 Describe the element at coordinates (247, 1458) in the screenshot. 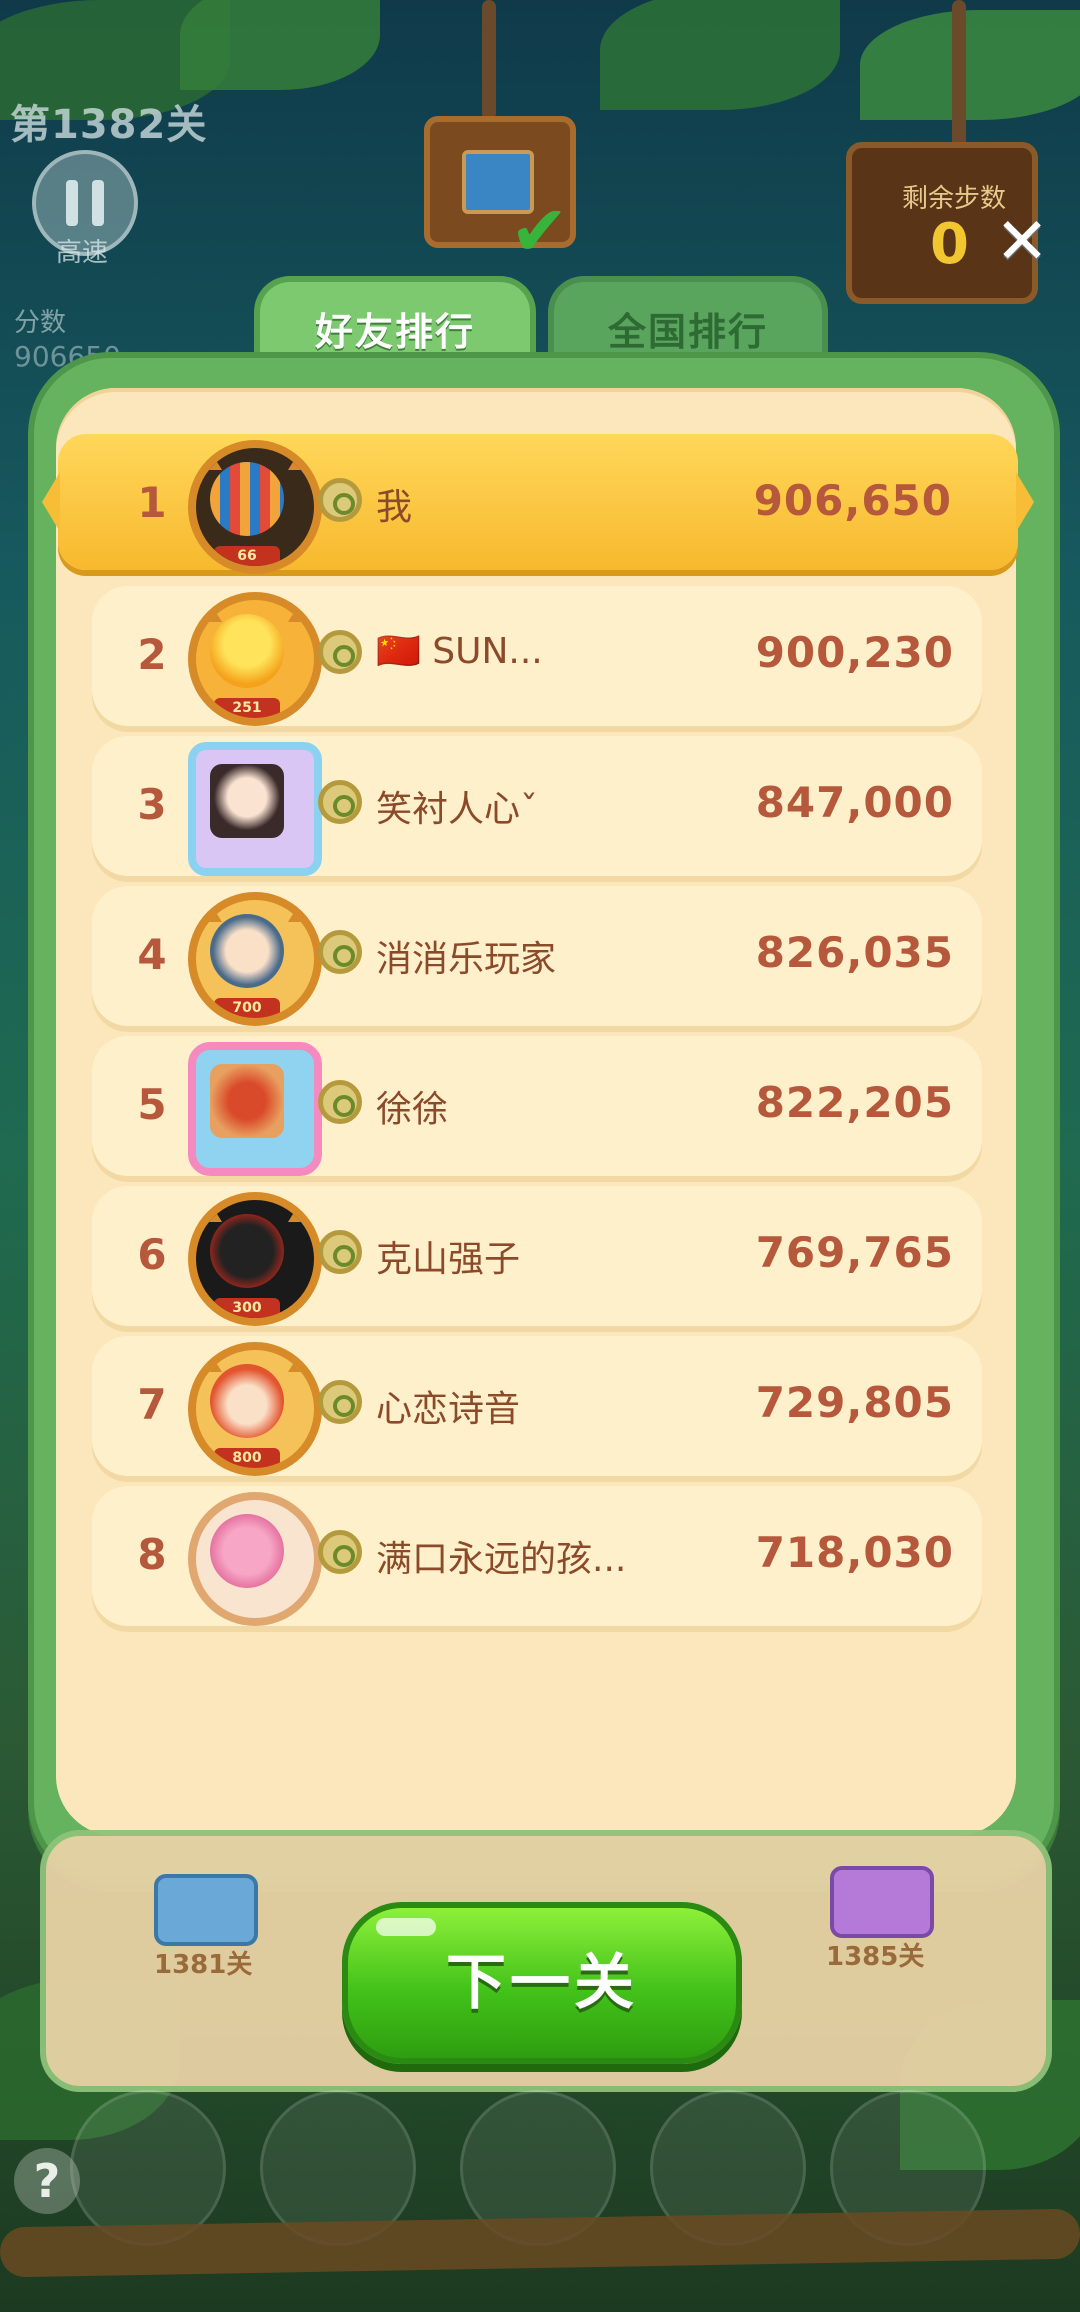

I see `level-badge: 800` at that location.